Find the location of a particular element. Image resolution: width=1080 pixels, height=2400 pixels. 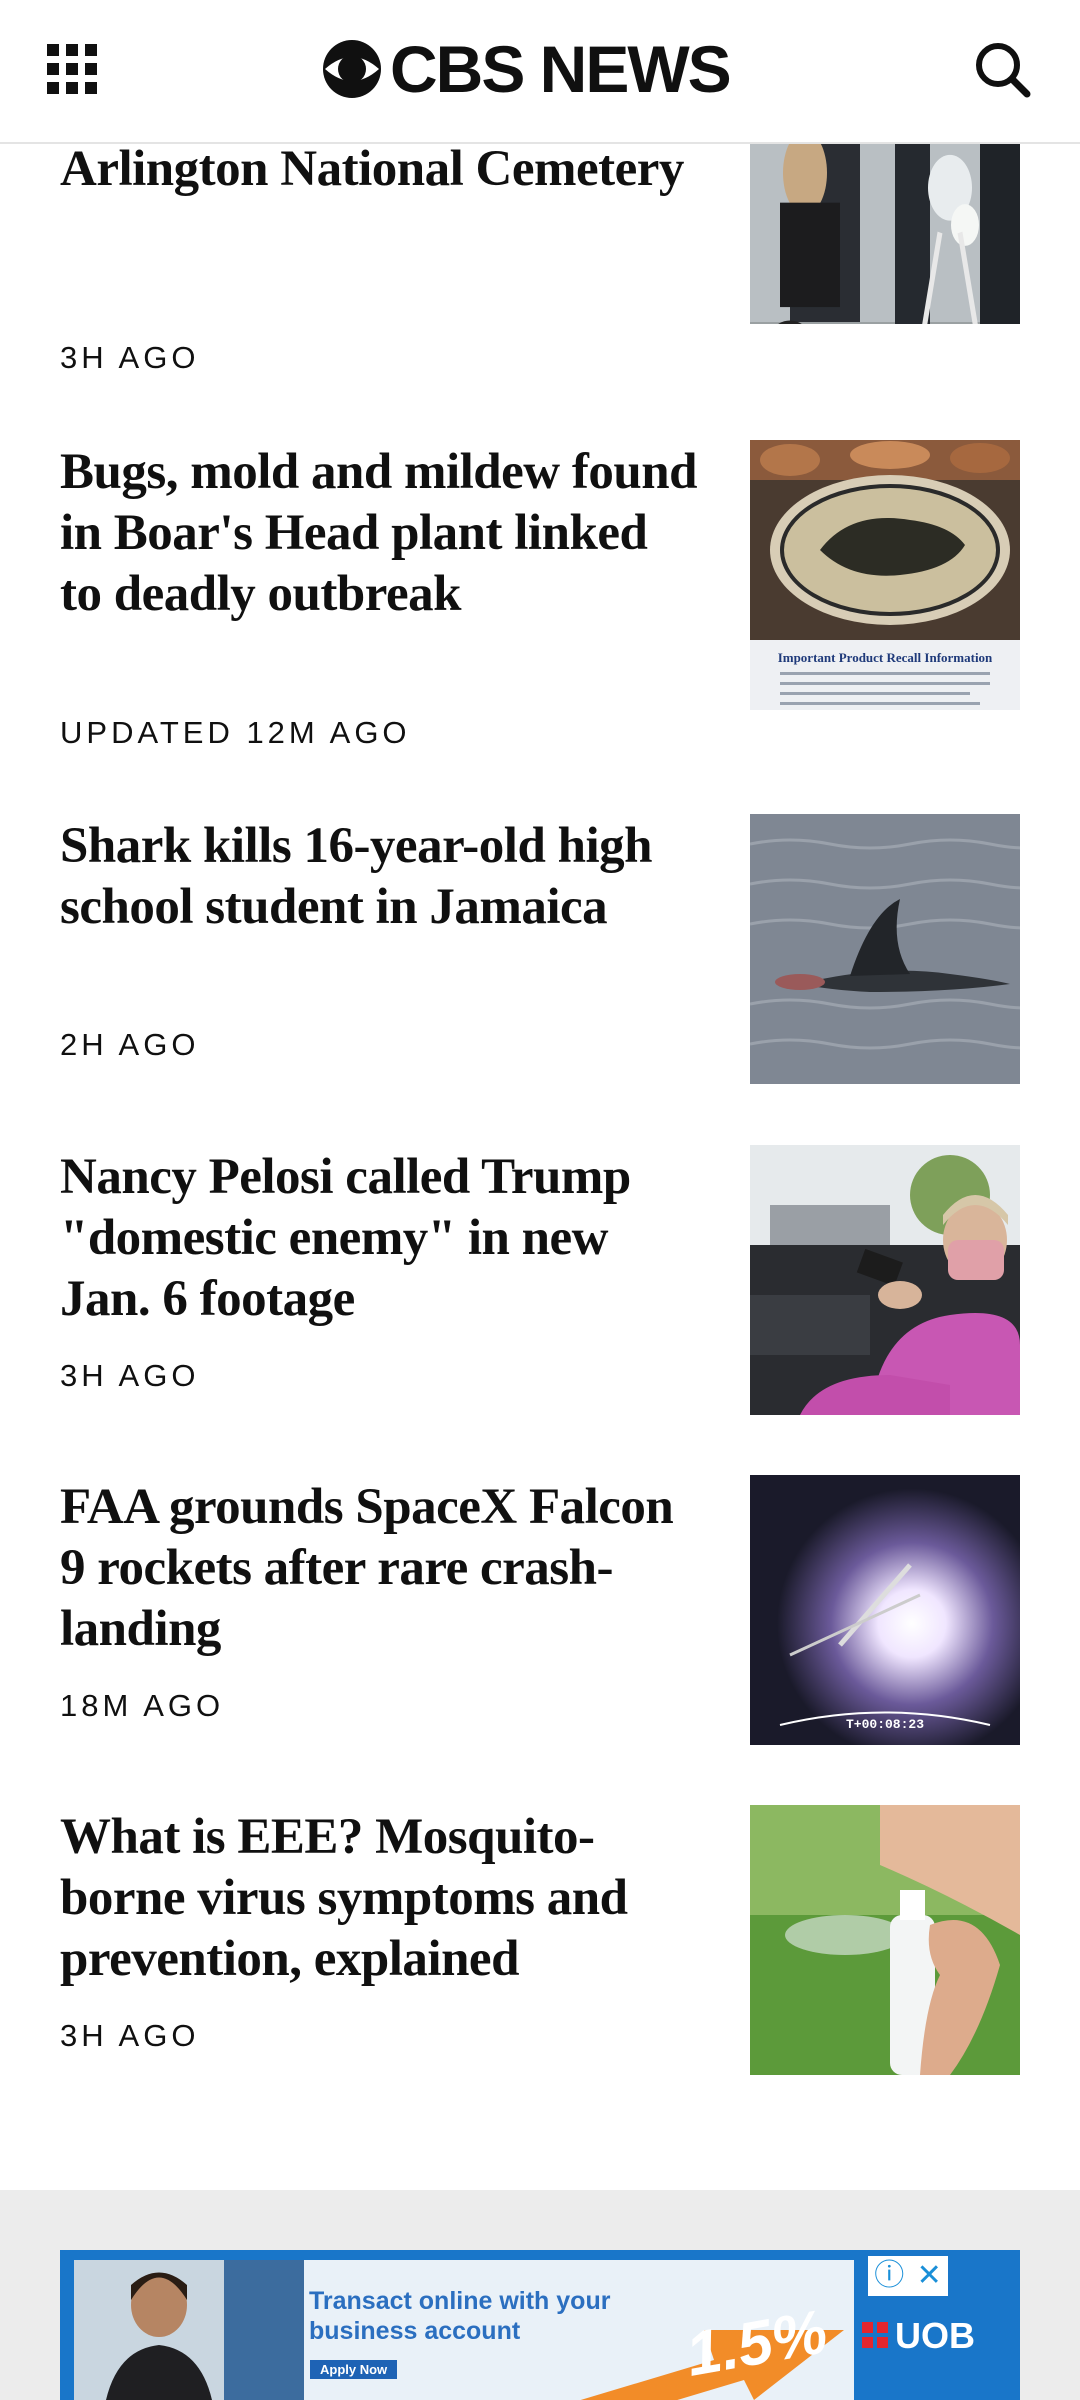

shark-photo is located at coordinates (885, 949).